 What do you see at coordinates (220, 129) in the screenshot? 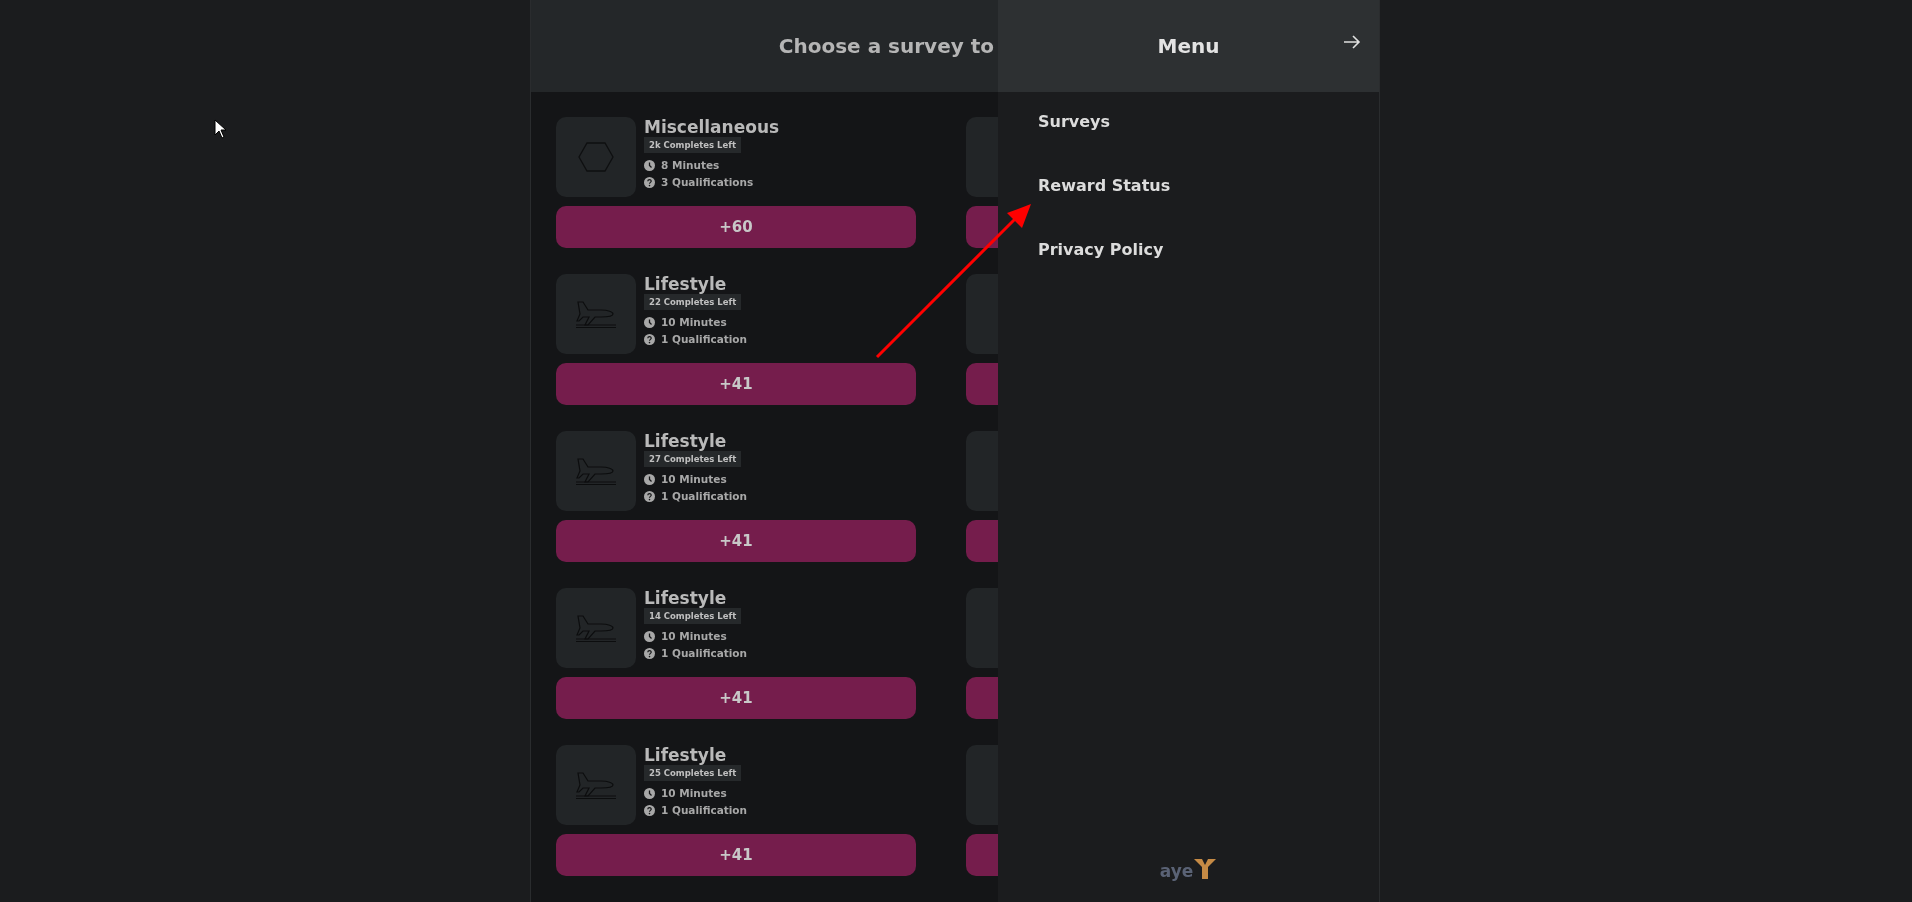
I see `cursor-icon` at bounding box center [220, 129].